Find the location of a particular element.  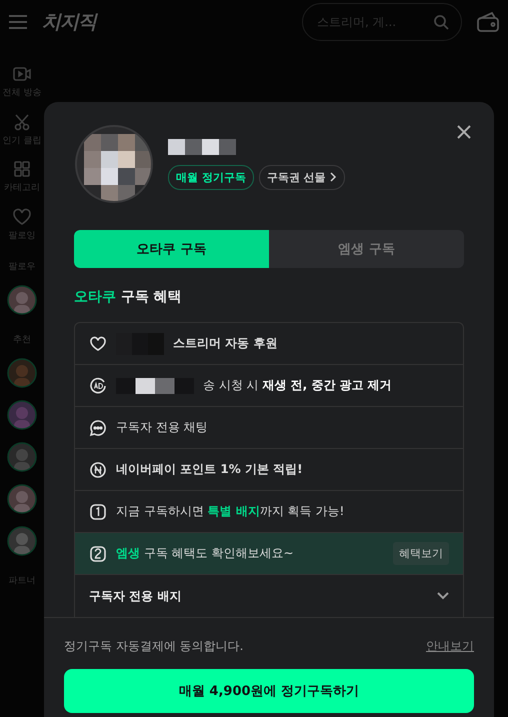

tab: 오타쿠 구독 is located at coordinates (171, 249).